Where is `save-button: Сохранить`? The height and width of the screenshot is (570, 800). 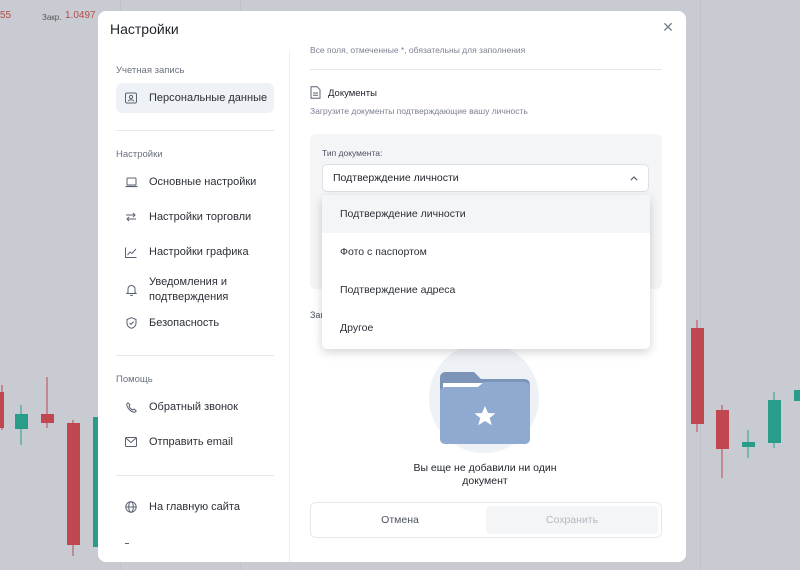
save-button: Сохранить is located at coordinates (572, 520).